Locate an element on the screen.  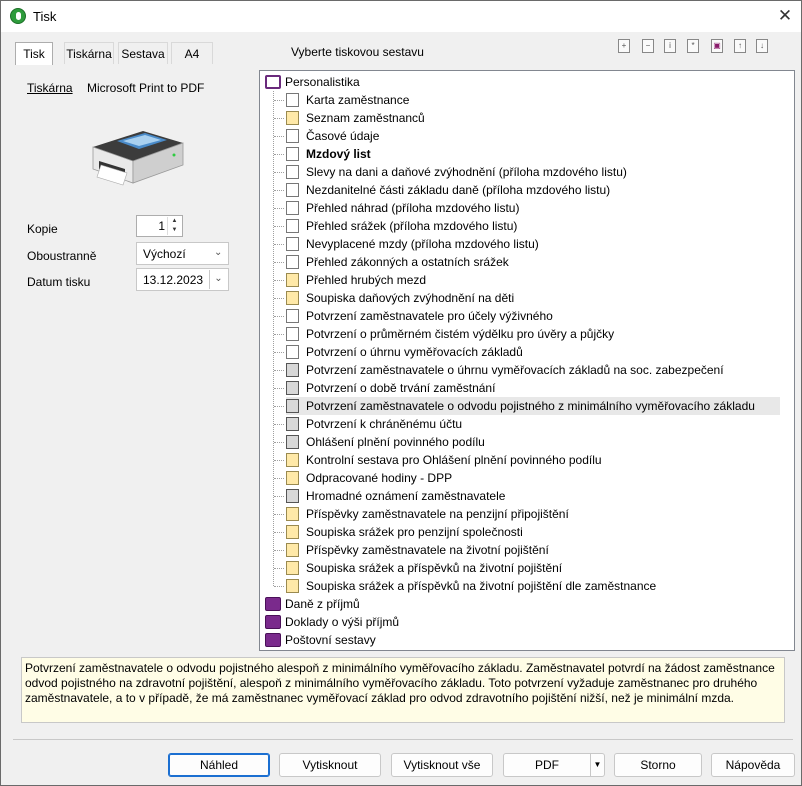
duplex-value: Výchozí is located at coordinates (164, 254).